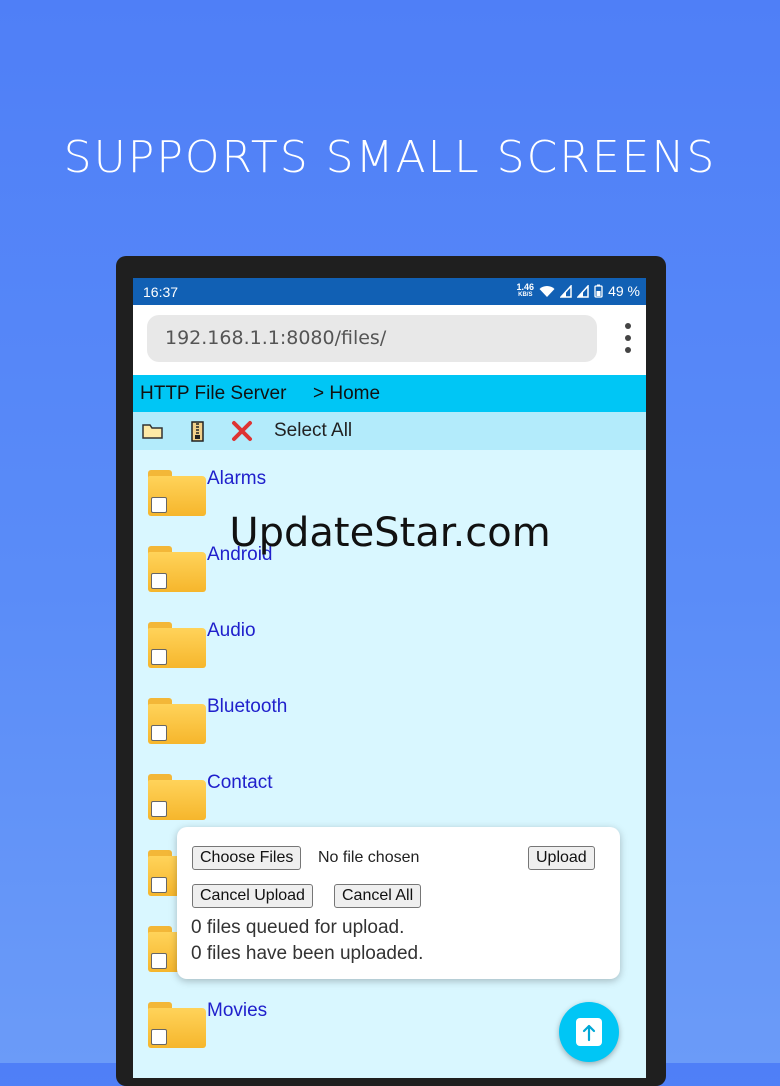  What do you see at coordinates (389, 291) in the screenshot?
I see `status-bar: 16:37 1.46 KB/S 49 %` at bounding box center [389, 291].